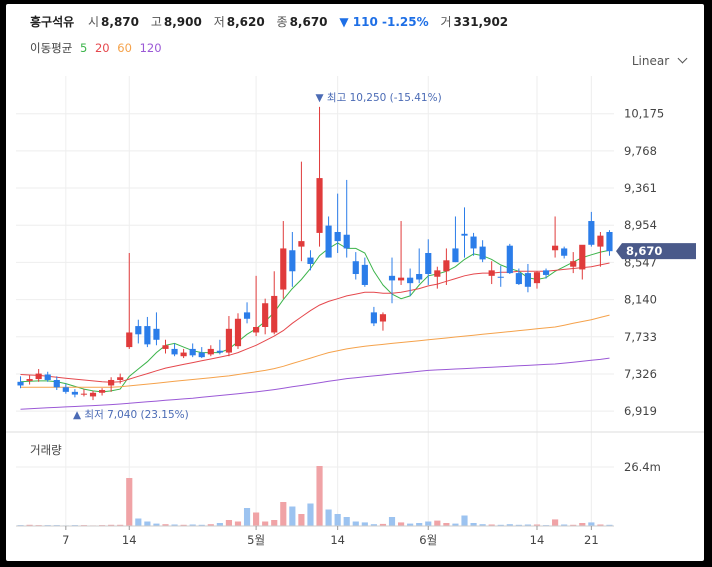  I want to click on y-tick-label: 9,768, so click(640, 151).